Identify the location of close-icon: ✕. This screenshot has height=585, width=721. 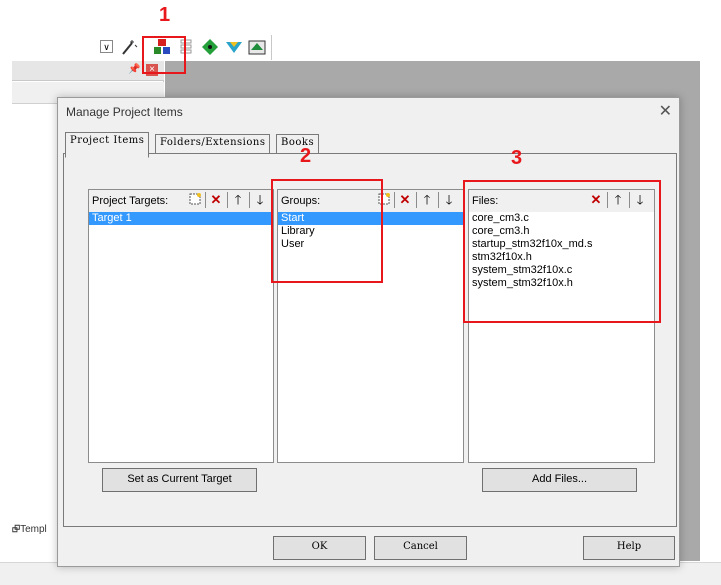
(665, 111).